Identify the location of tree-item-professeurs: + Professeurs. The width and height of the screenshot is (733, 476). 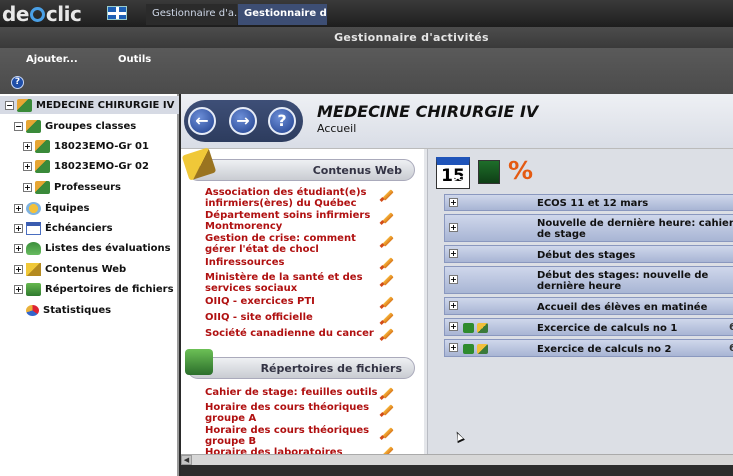
(72, 187).